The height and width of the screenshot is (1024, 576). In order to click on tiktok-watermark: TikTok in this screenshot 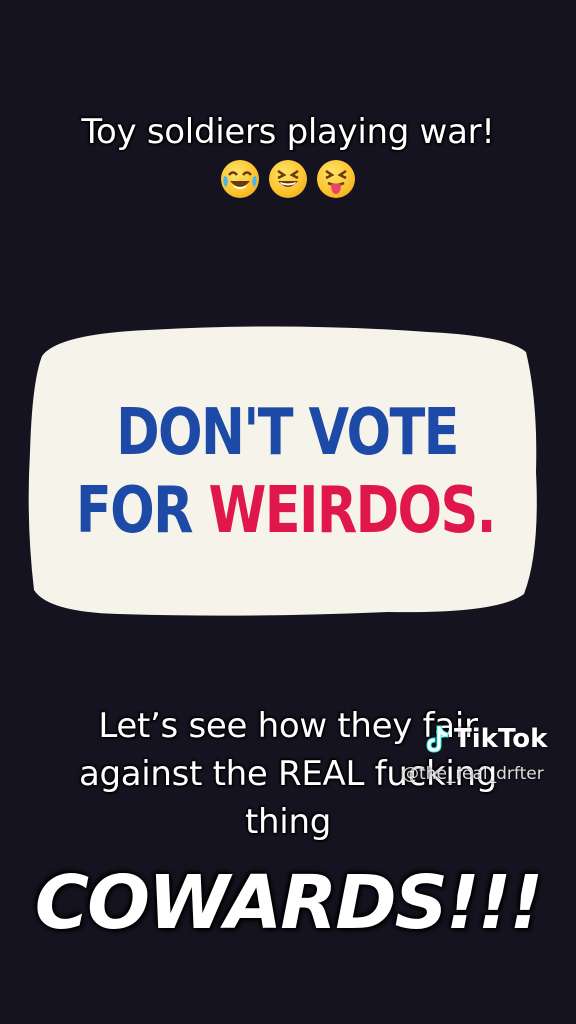, I will do `click(485, 739)`.